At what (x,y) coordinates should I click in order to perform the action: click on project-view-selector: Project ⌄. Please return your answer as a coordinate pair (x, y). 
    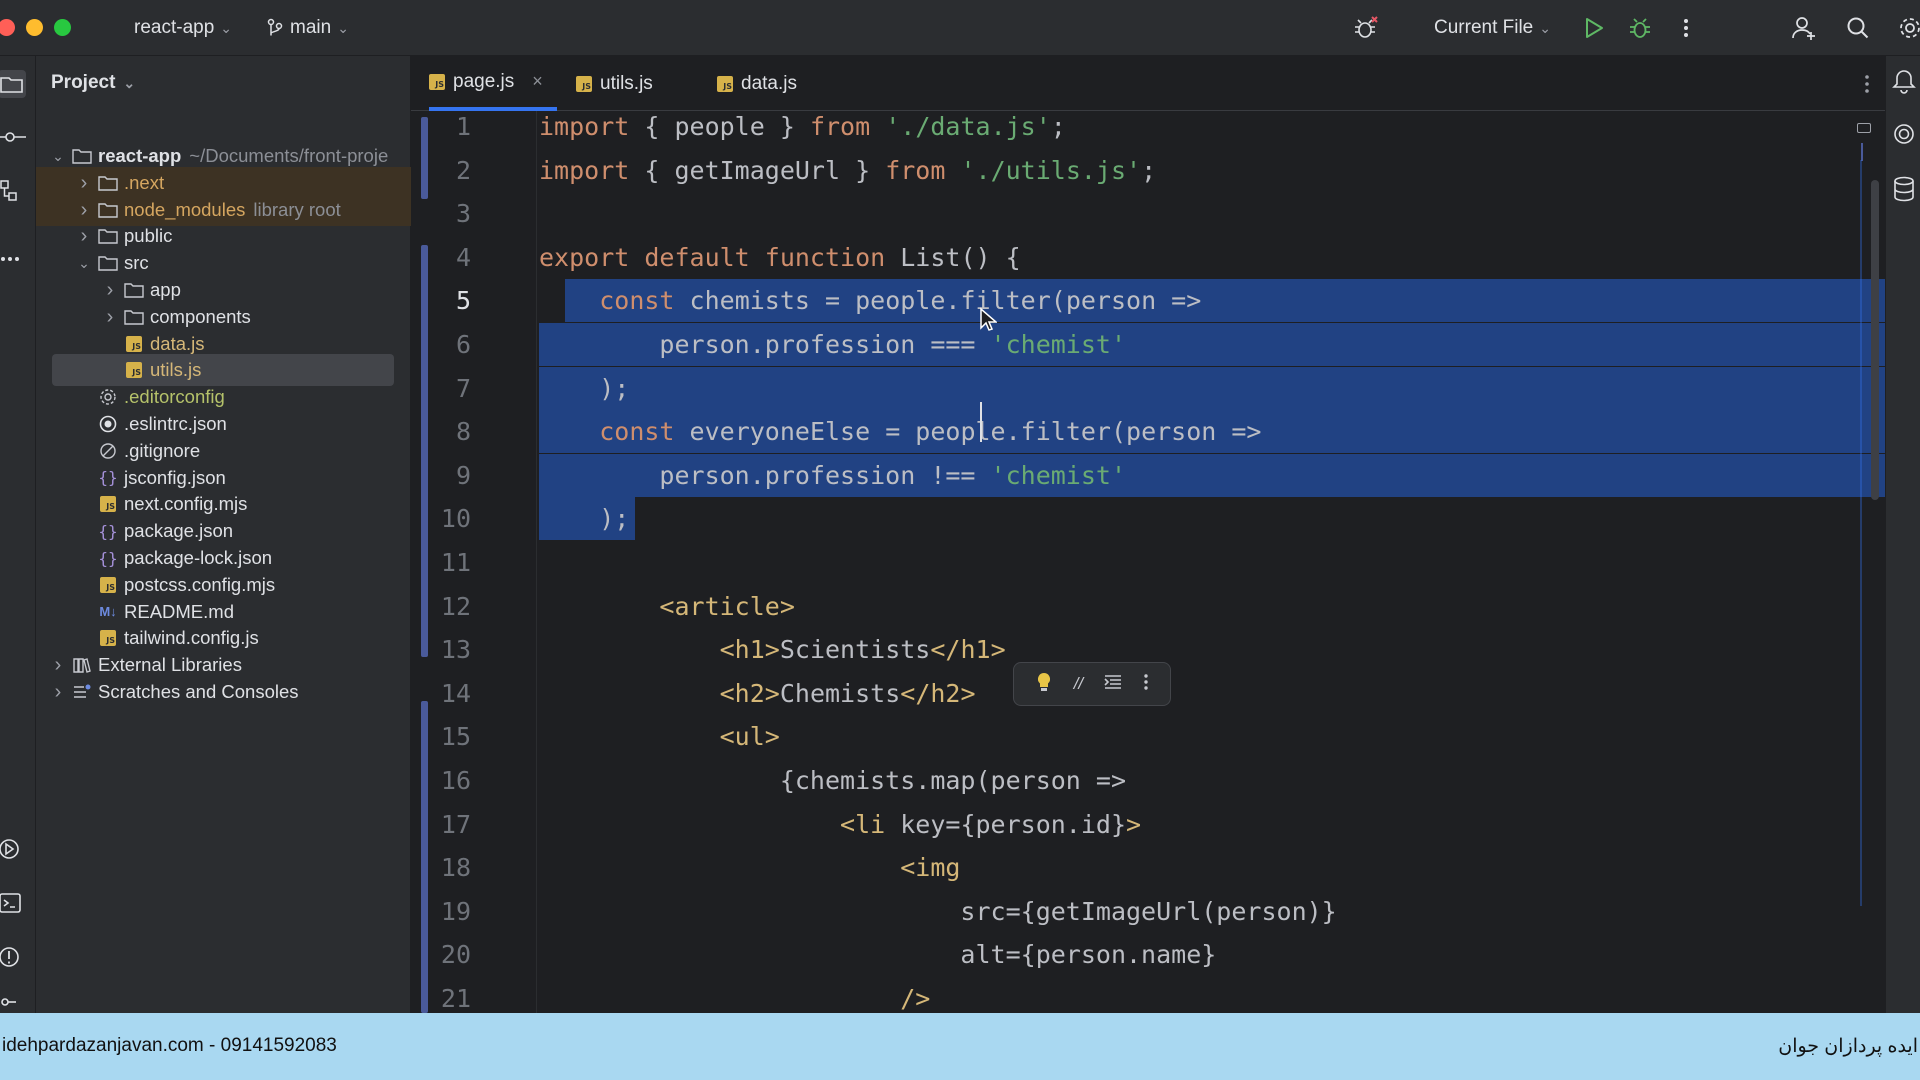
    Looking at the image, I should click on (93, 83).